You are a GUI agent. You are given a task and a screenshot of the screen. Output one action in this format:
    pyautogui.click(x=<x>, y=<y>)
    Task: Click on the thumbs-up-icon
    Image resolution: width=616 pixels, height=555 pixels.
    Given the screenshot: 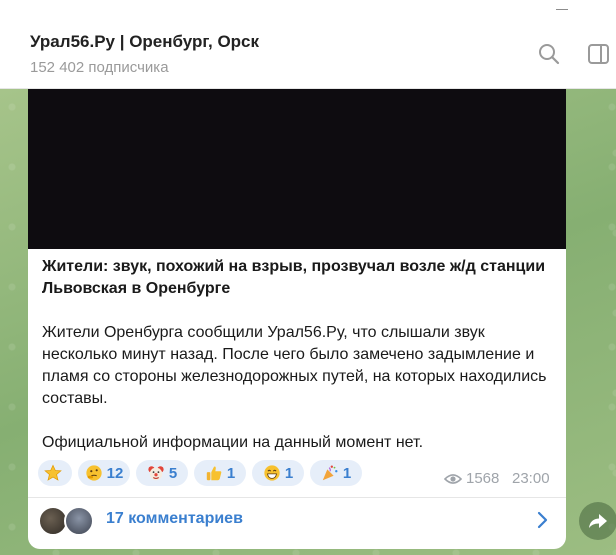 What is the action you would take?
    pyautogui.click(x=214, y=473)
    